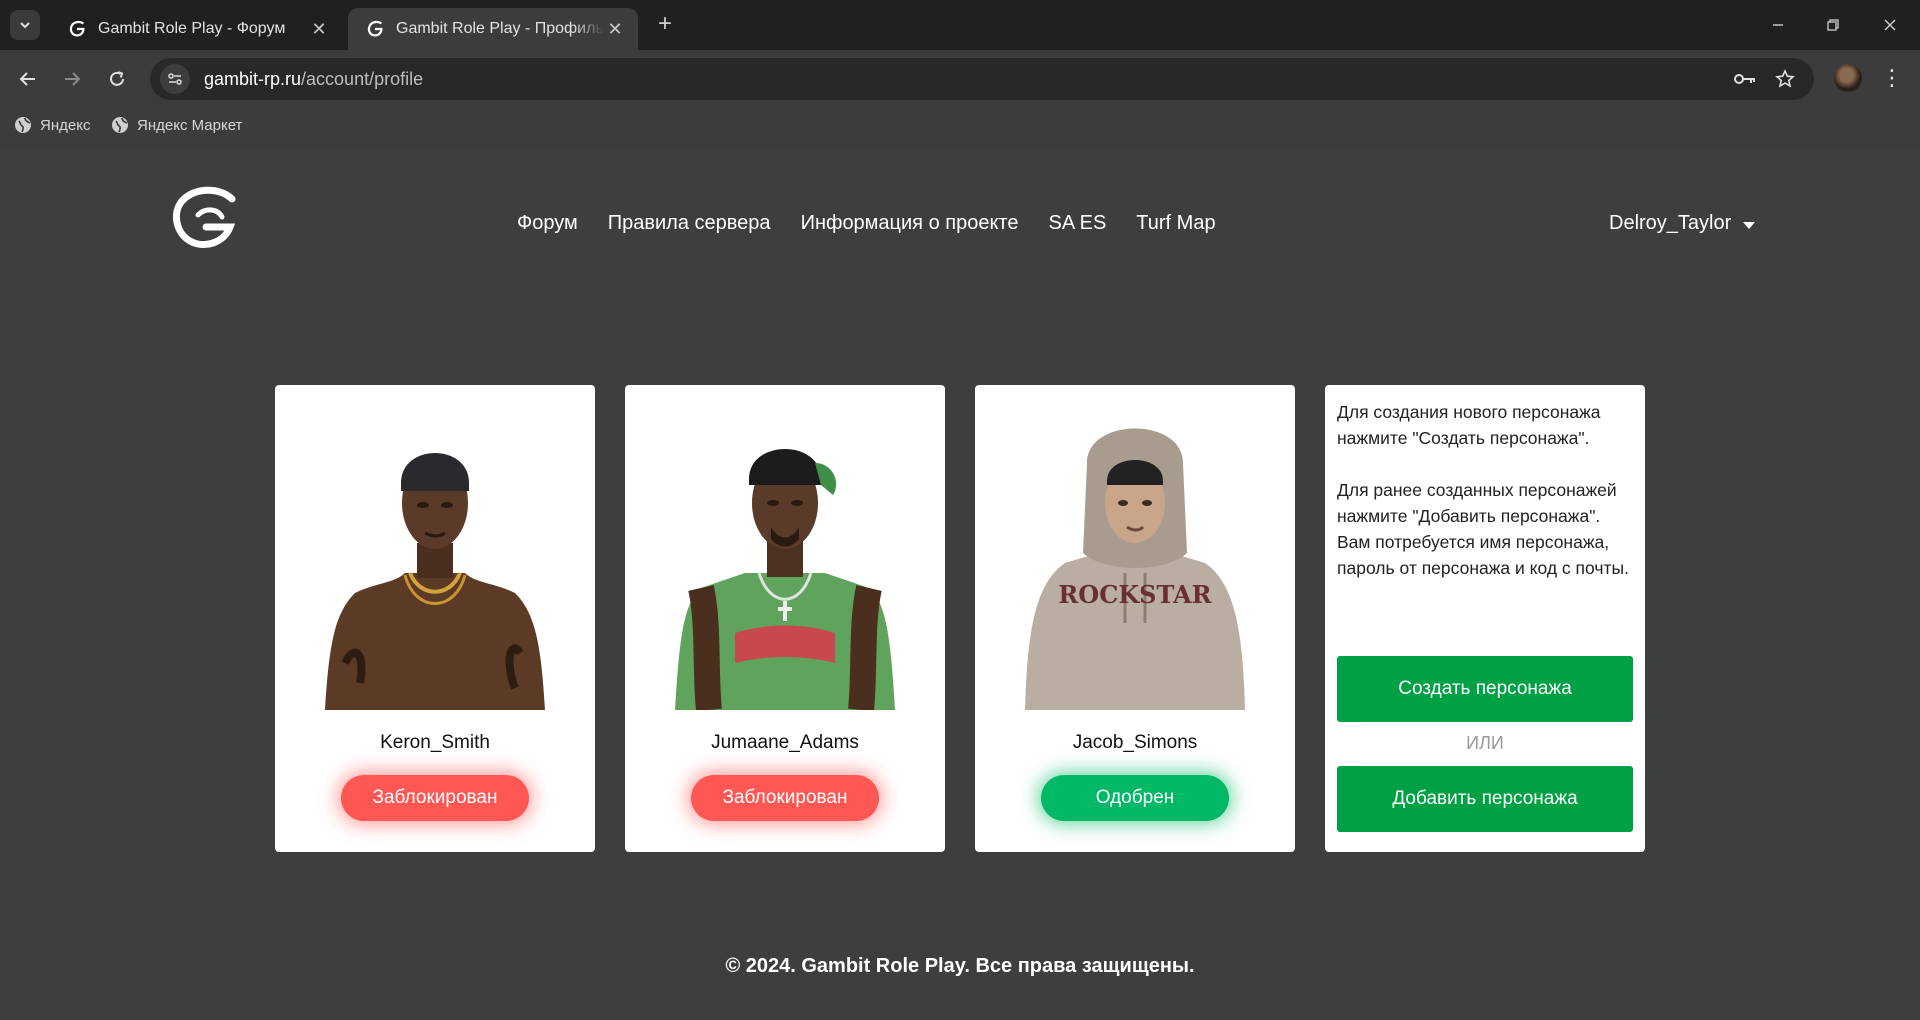 The width and height of the screenshot is (1920, 1020). What do you see at coordinates (72, 79) in the screenshot?
I see `forward-icon` at bounding box center [72, 79].